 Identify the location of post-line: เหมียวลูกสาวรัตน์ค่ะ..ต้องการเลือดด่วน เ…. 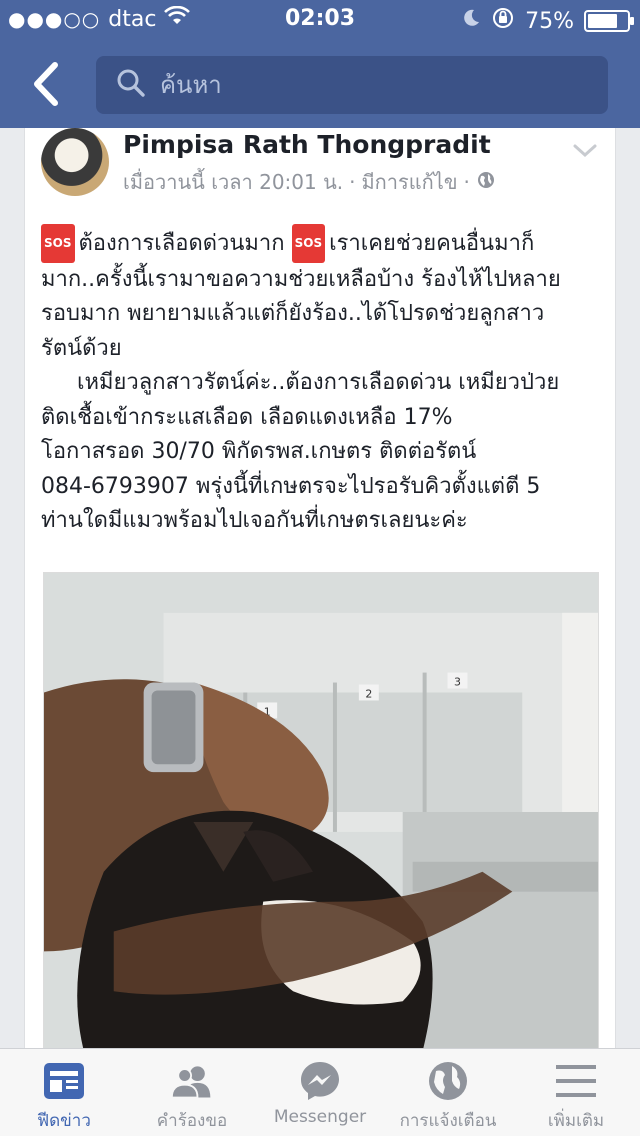
(318, 382).